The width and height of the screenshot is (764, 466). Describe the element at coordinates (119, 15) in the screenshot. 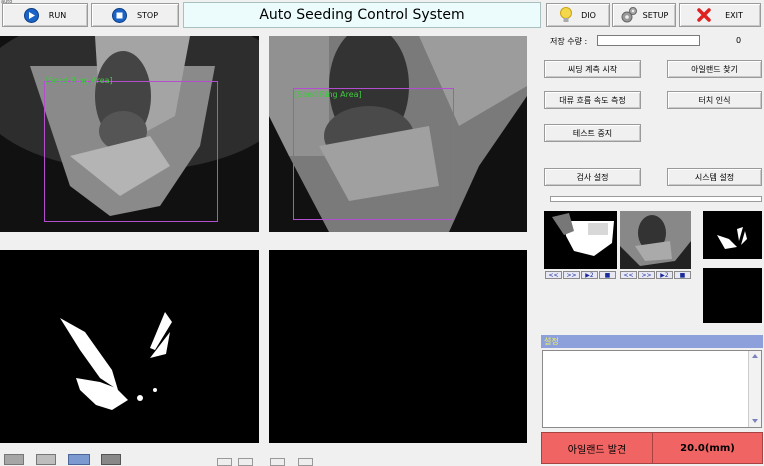

I see `stop-icon` at that location.